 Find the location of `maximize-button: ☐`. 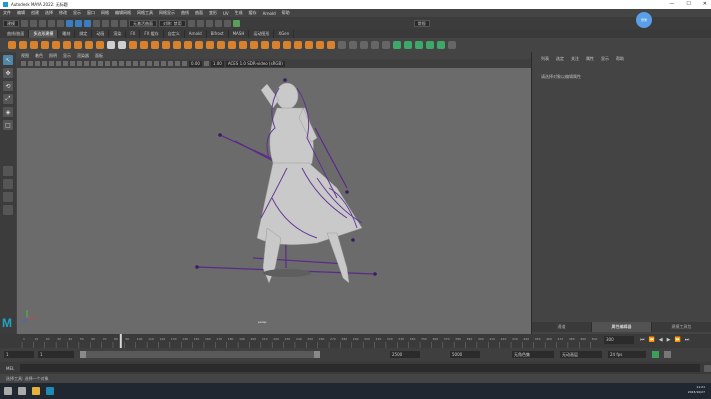

maximize-button: ☐ is located at coordinates (688, 4).